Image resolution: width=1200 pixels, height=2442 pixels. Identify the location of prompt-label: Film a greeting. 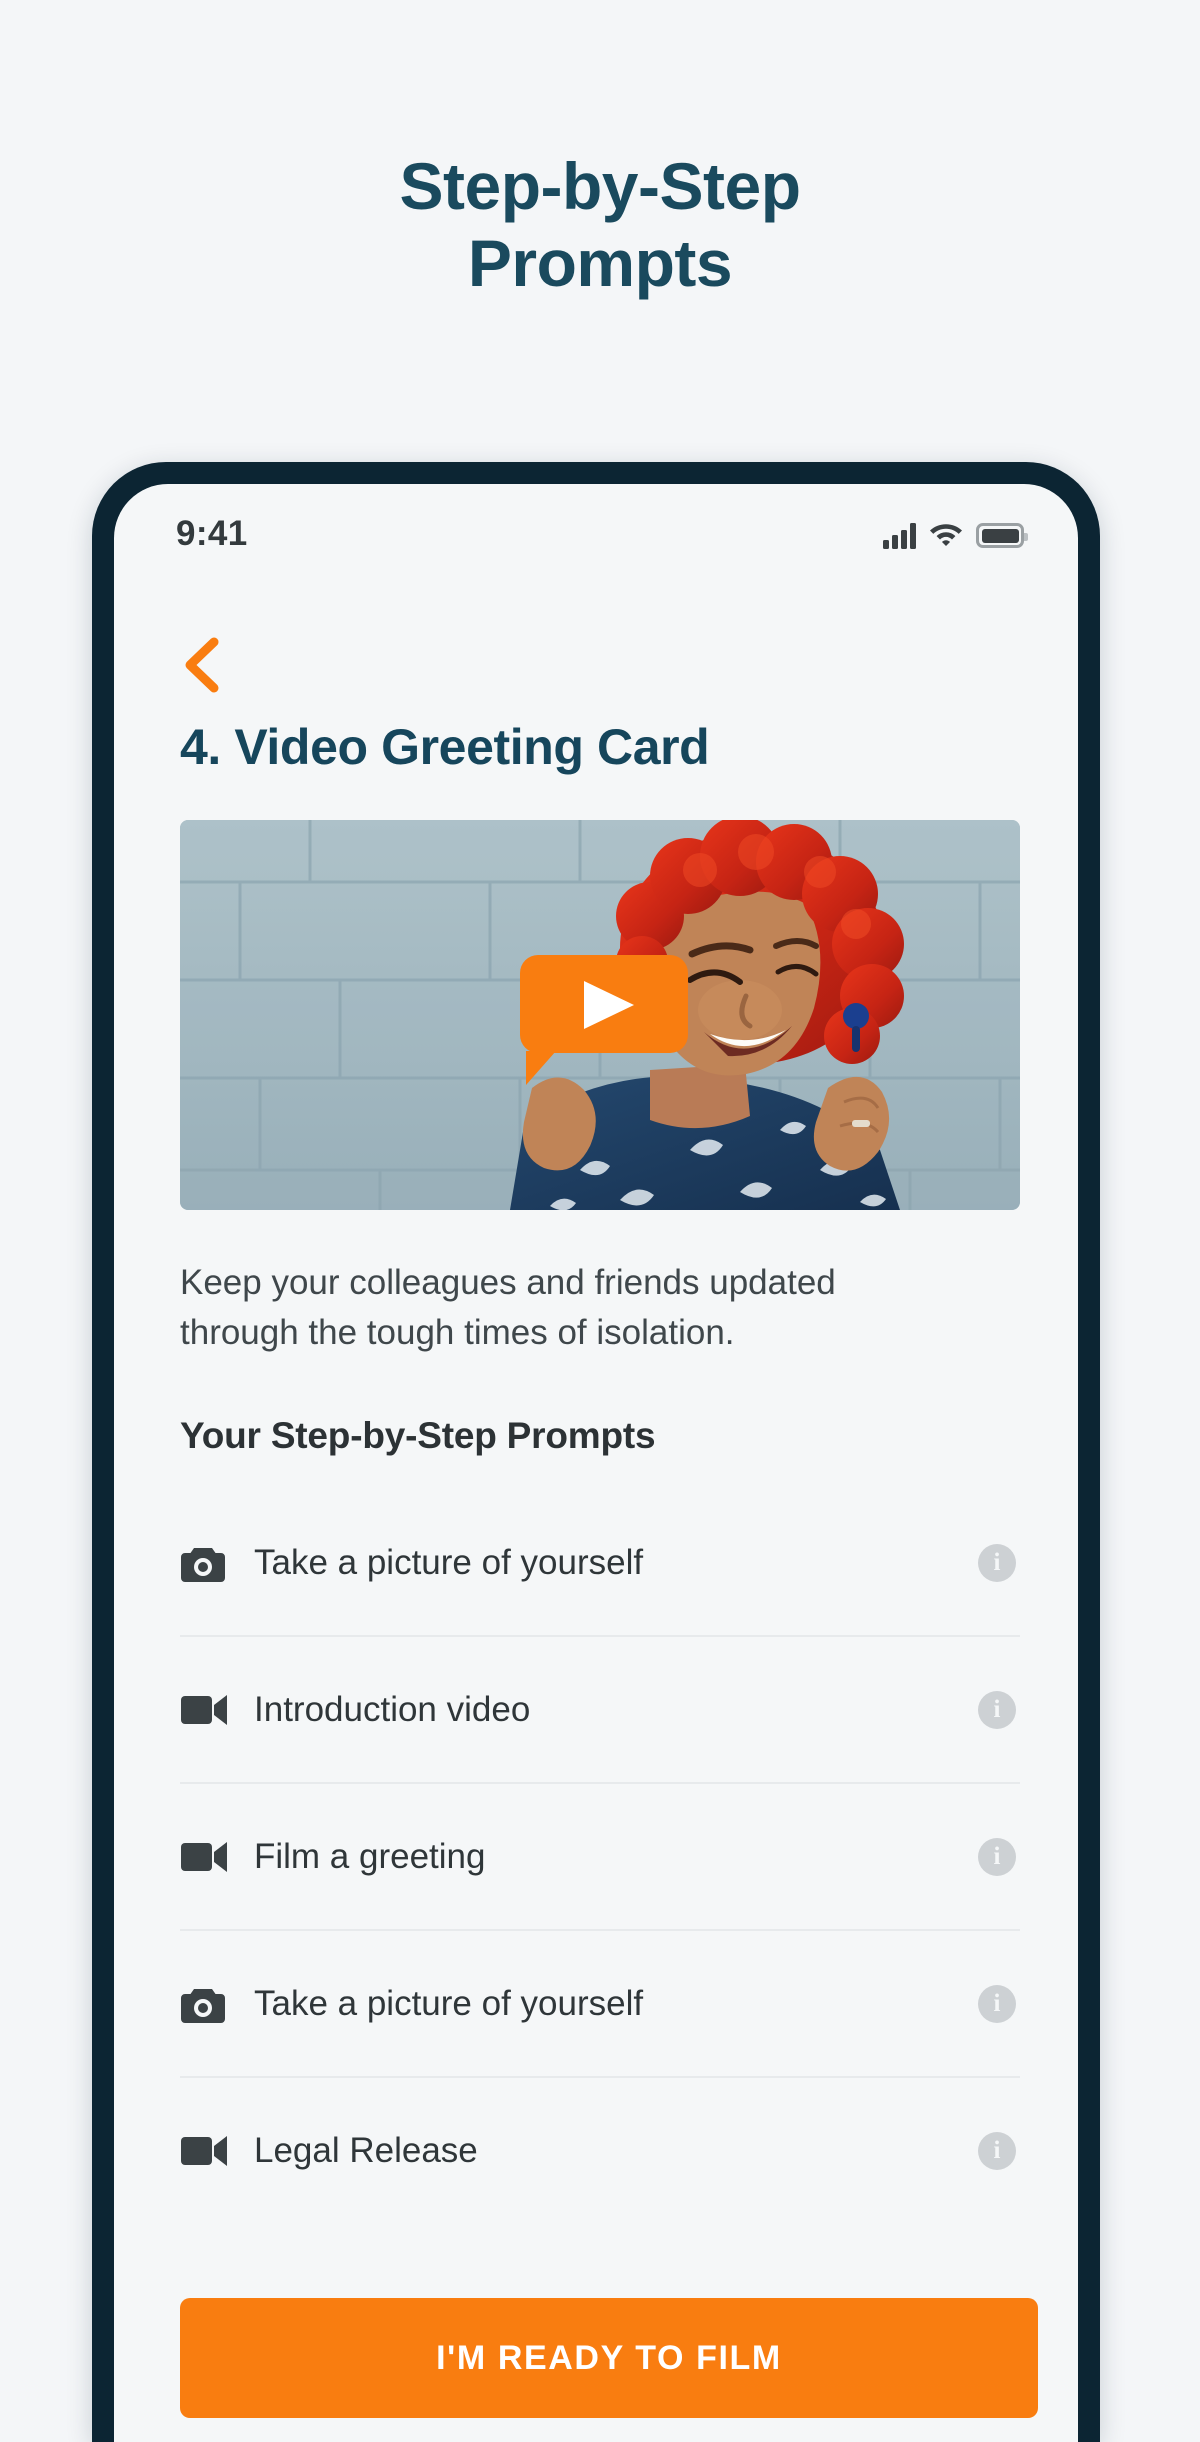
(370, 1856).